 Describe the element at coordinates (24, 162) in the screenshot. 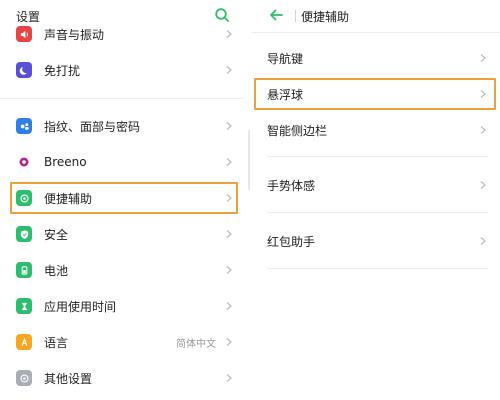

I see `breeno-icon` at that location.